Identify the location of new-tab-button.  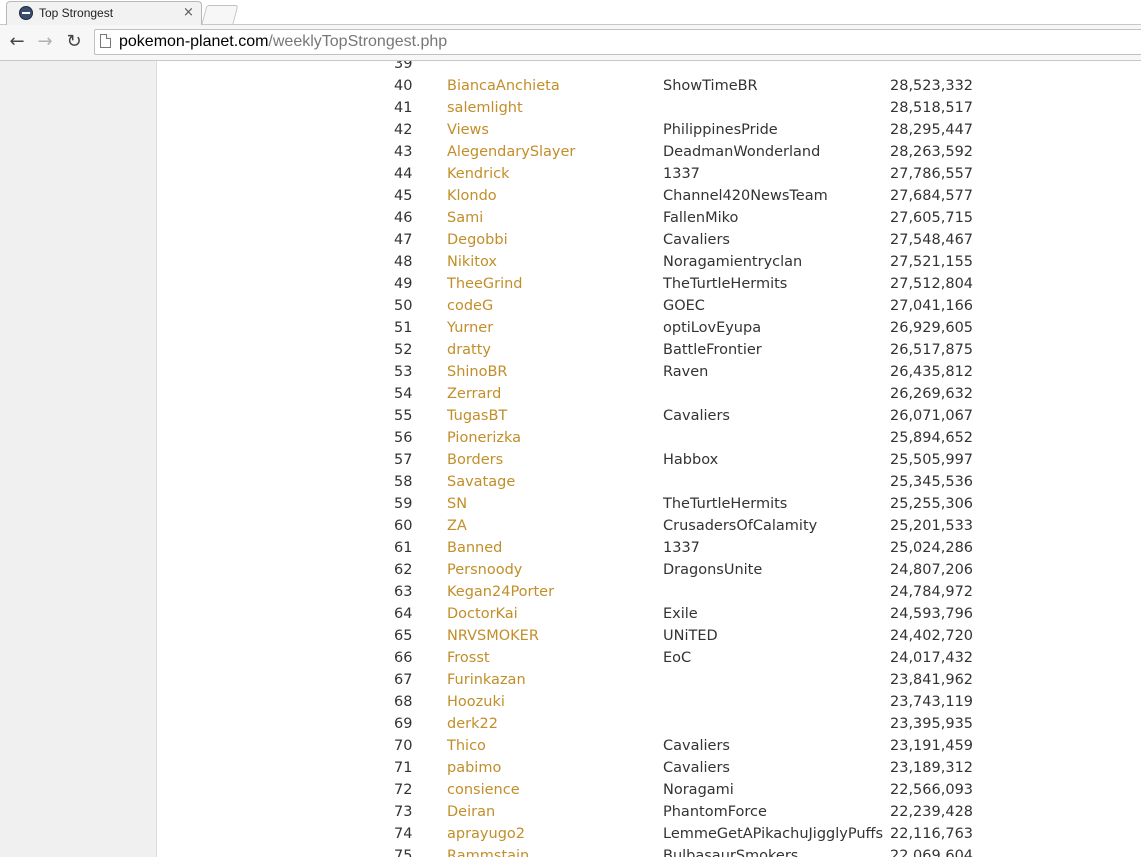
(220, 14).